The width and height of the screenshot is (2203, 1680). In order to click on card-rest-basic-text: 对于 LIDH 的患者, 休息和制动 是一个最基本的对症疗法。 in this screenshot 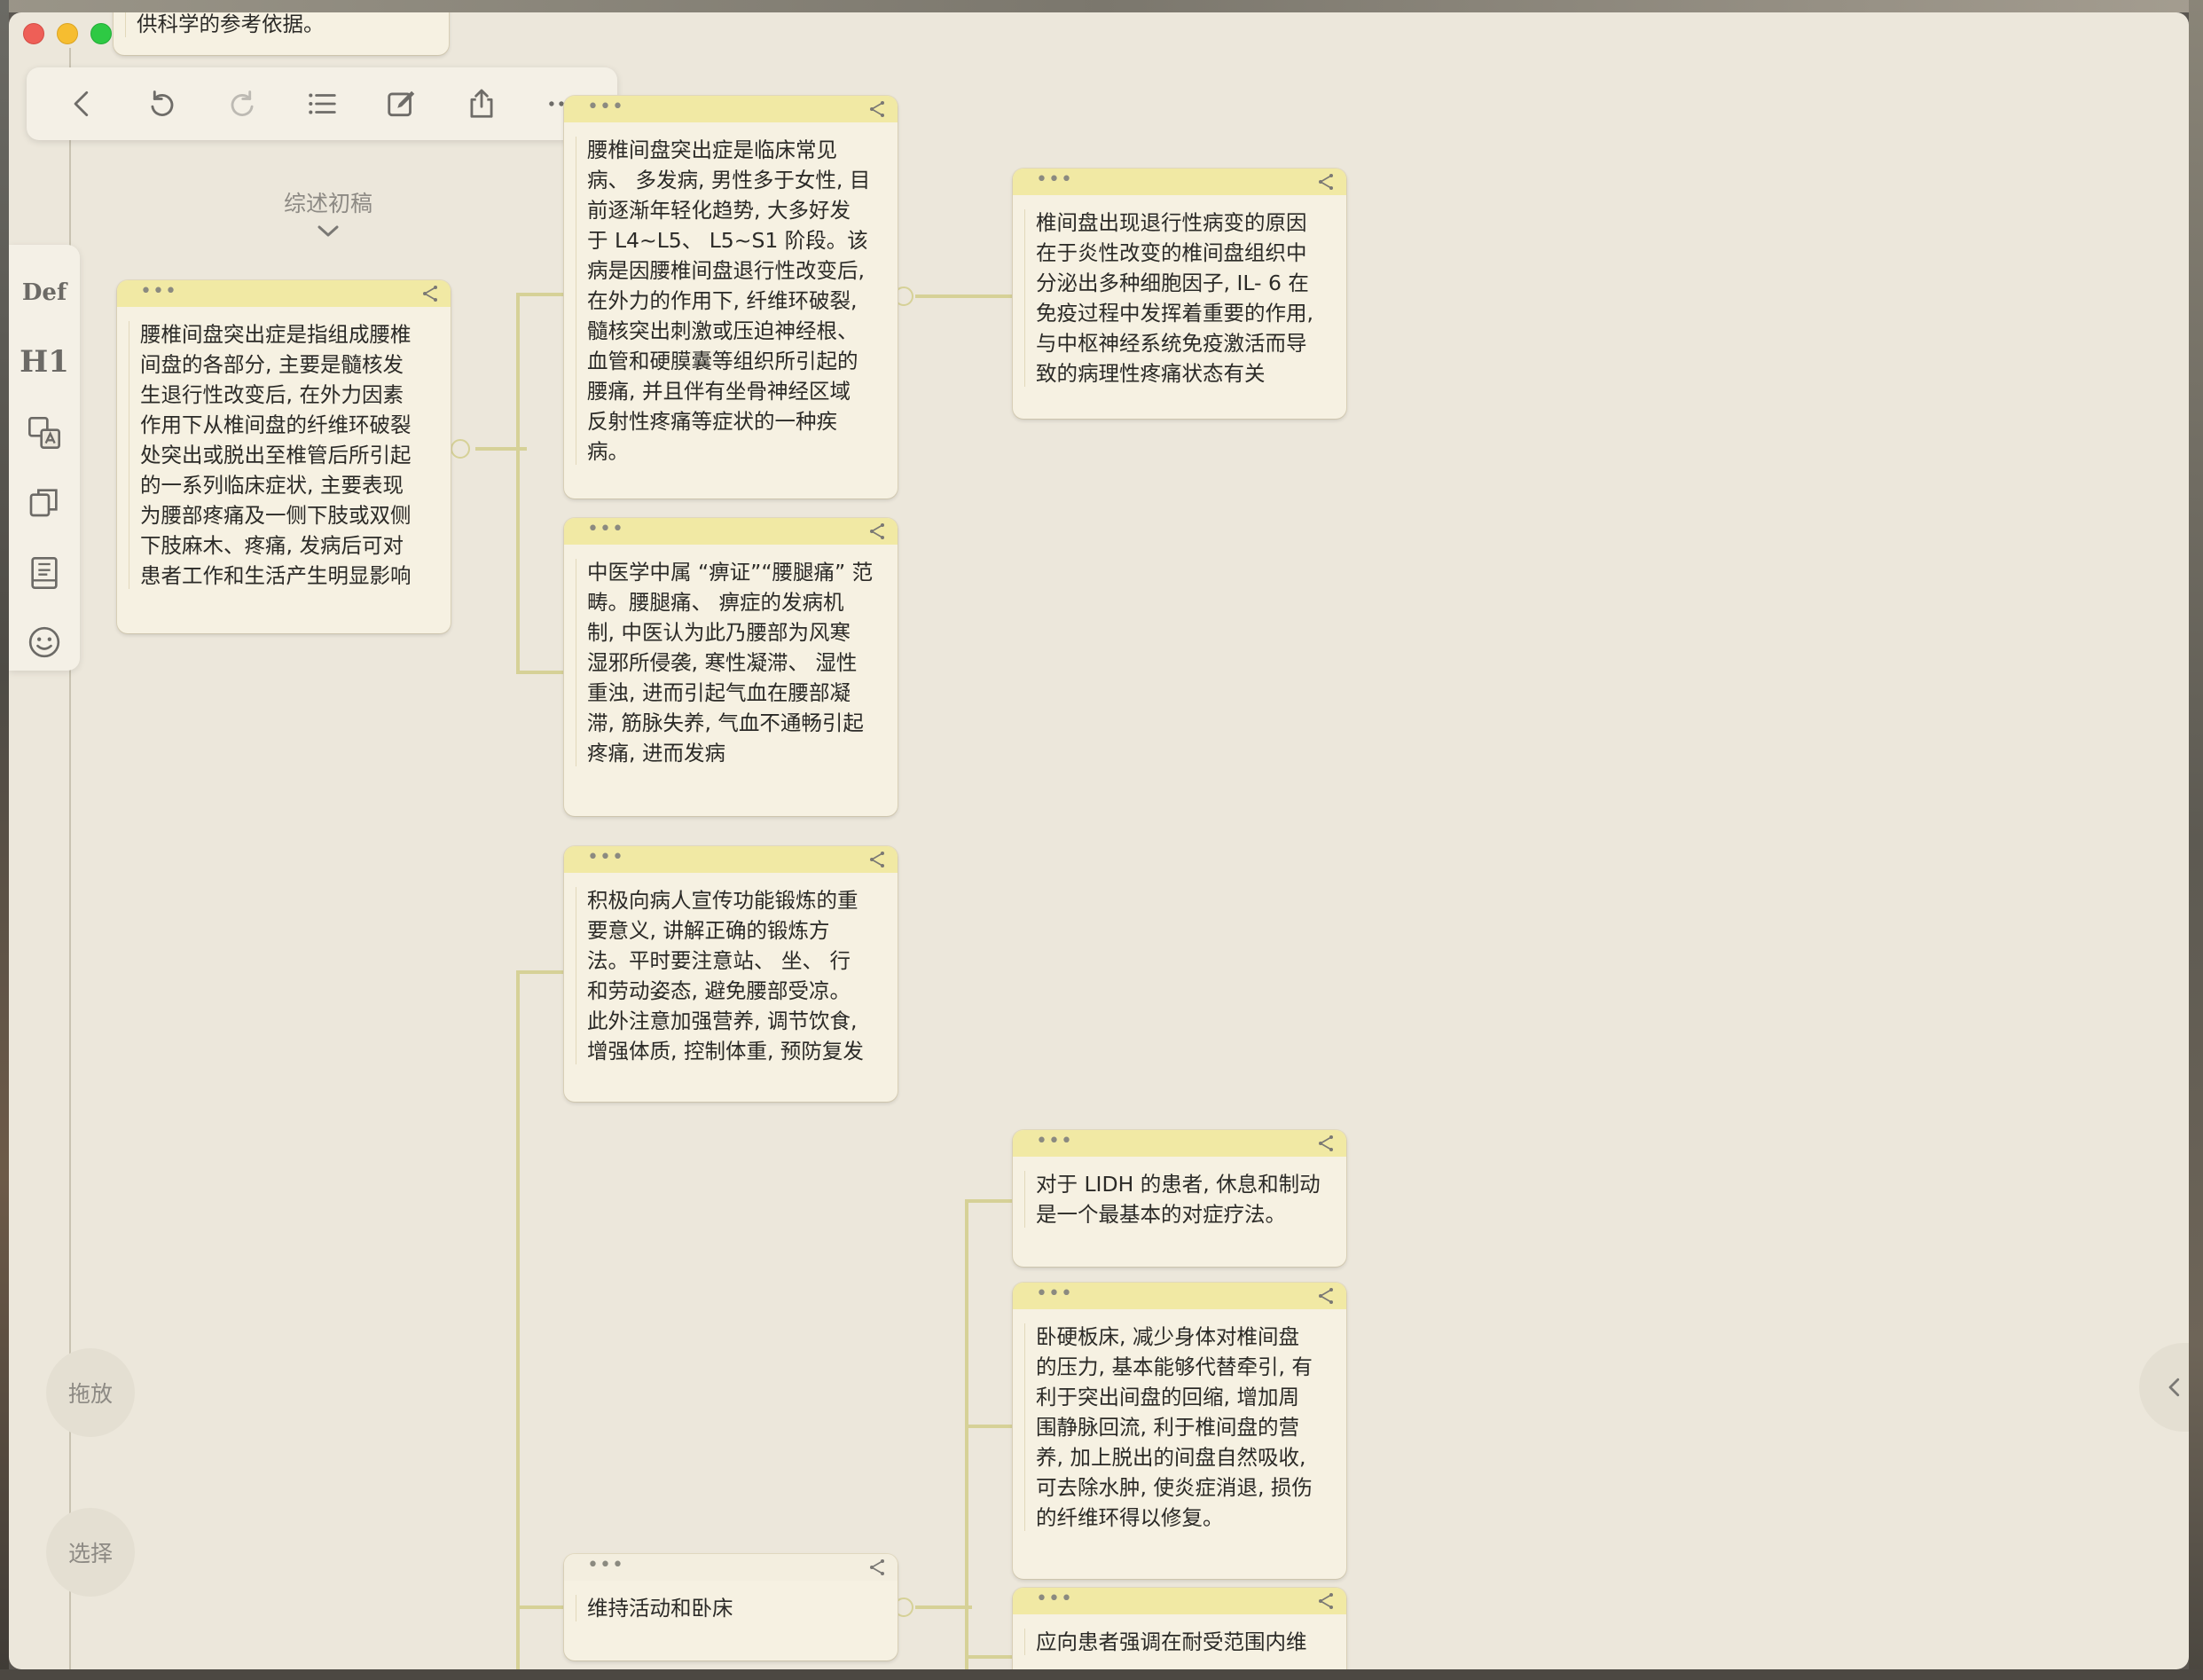, I will do `click(1179, 1199)`.